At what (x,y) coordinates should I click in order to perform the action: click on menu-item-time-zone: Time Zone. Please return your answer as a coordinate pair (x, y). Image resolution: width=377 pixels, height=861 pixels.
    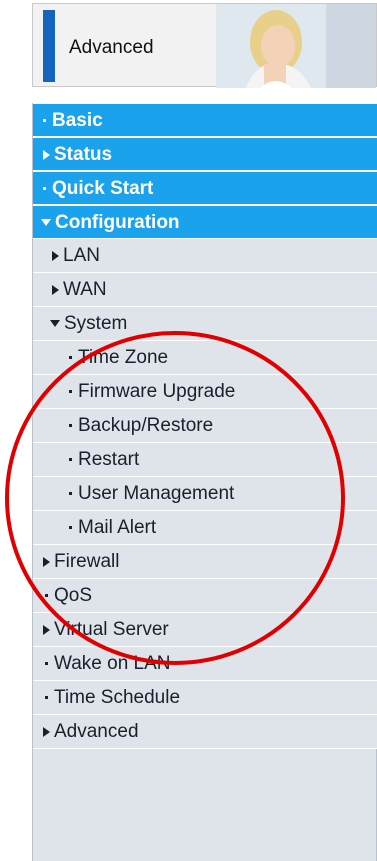
    Looking at the image, I should click on (205, 358).